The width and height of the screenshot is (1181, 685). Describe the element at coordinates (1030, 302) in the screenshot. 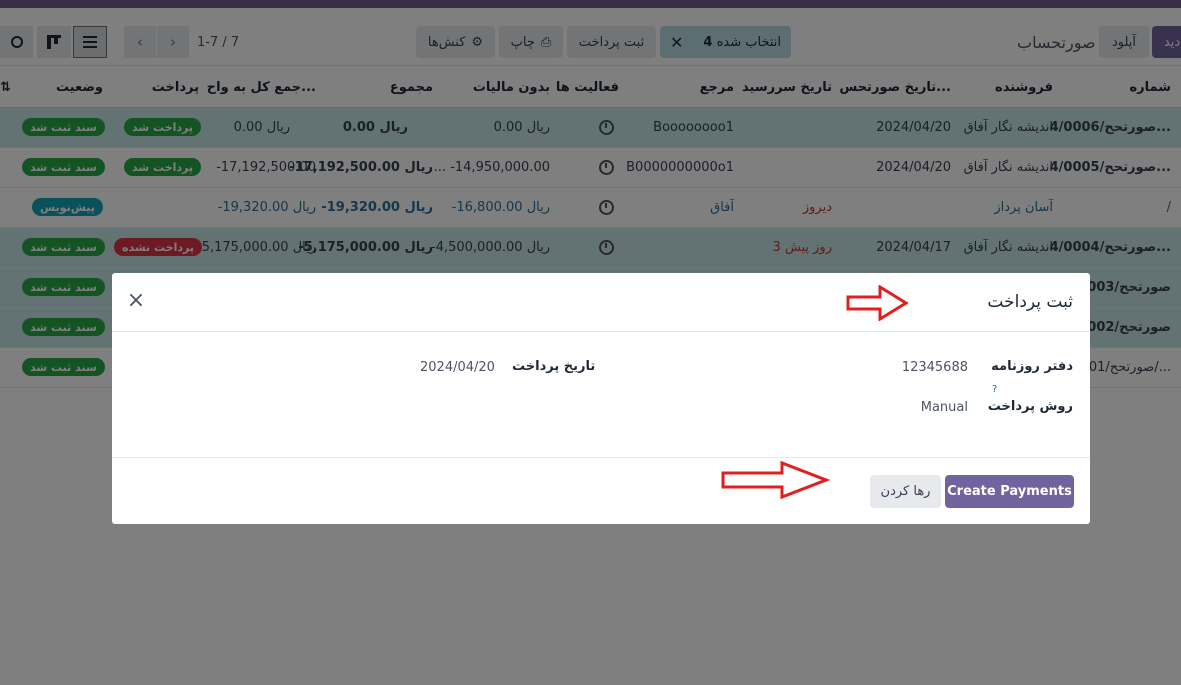

I see `dialog-title: ثبت پرداخت` at that location.